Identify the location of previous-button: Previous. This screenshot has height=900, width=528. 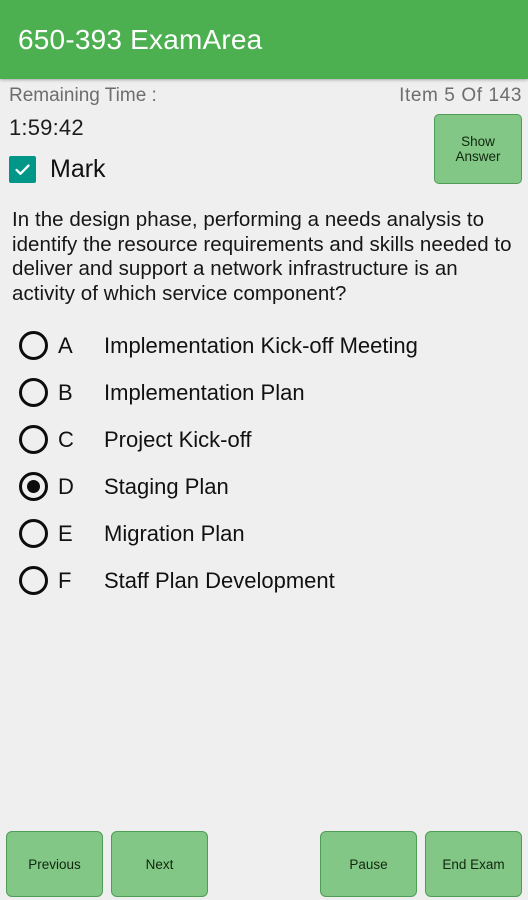
(54, 864).